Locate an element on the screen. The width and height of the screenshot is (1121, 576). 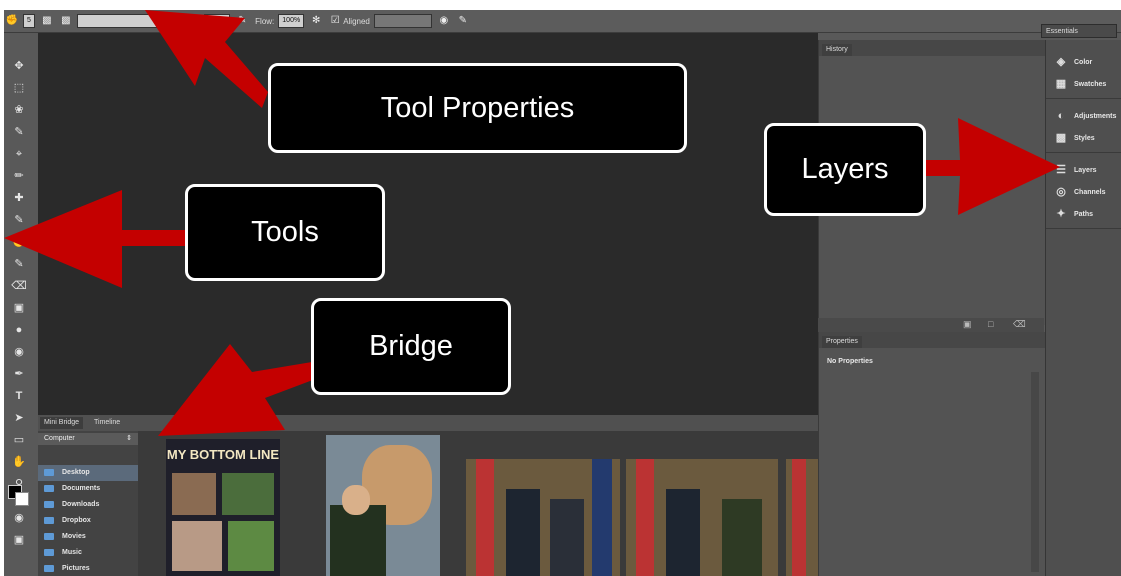
dock-item-styles: ▩ Styles is located at coordinates (1083, 138).